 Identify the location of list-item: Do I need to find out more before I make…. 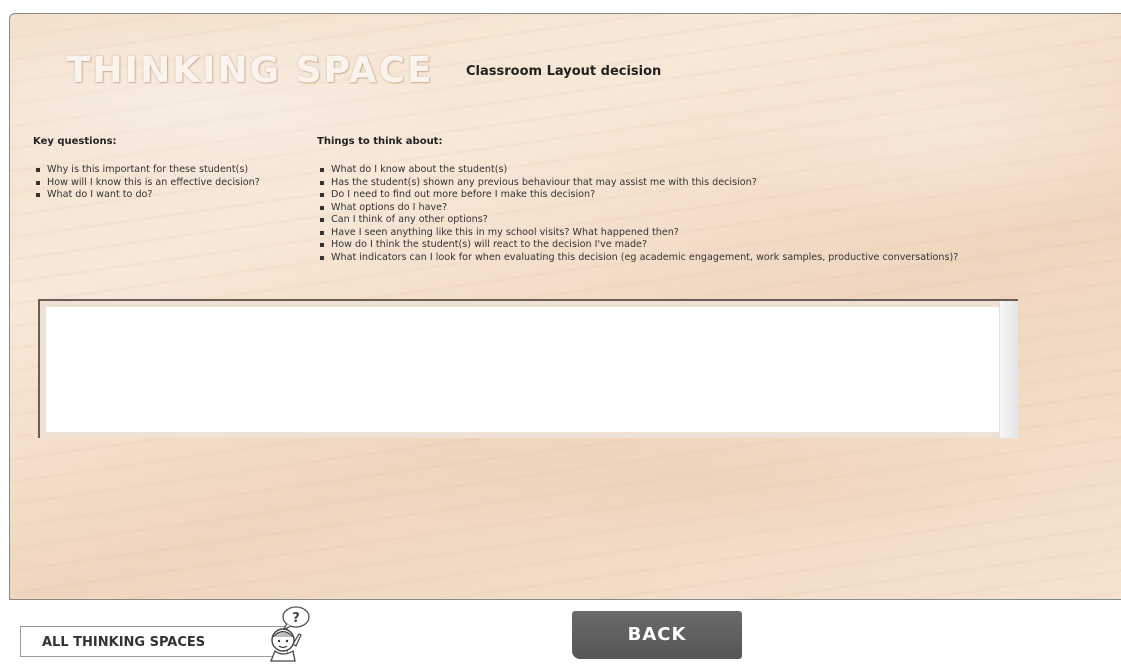
(638, 195).